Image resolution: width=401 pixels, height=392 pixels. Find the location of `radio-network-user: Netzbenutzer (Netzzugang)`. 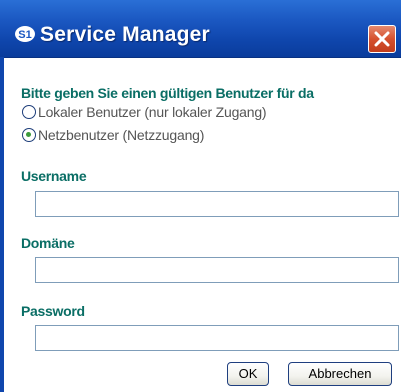

radio-network-user: Netzbenutzer (Netzzugang) is located at coordinates (113, 135).